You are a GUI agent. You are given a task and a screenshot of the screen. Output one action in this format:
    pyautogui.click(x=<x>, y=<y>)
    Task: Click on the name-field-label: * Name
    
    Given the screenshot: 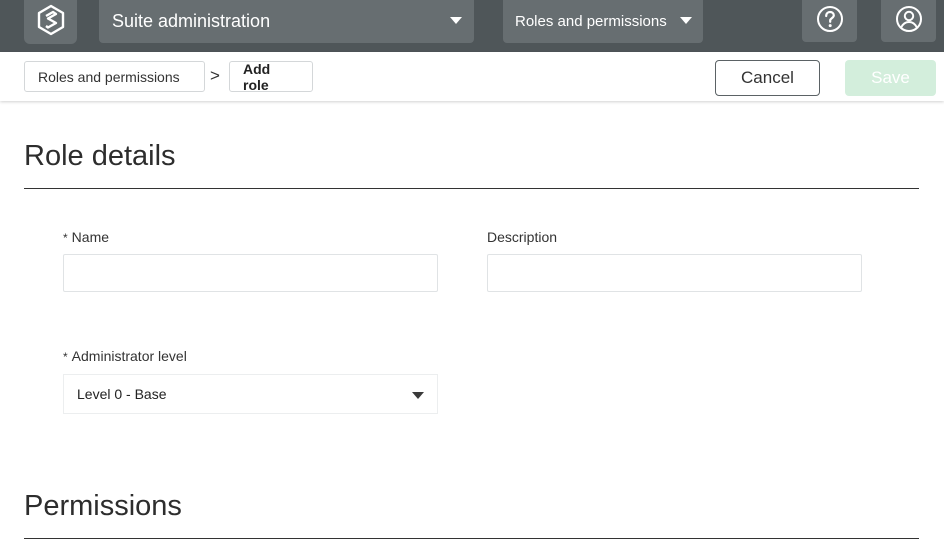 What is the action you would take?
    pyautogui.click(x=86, y=237)
    